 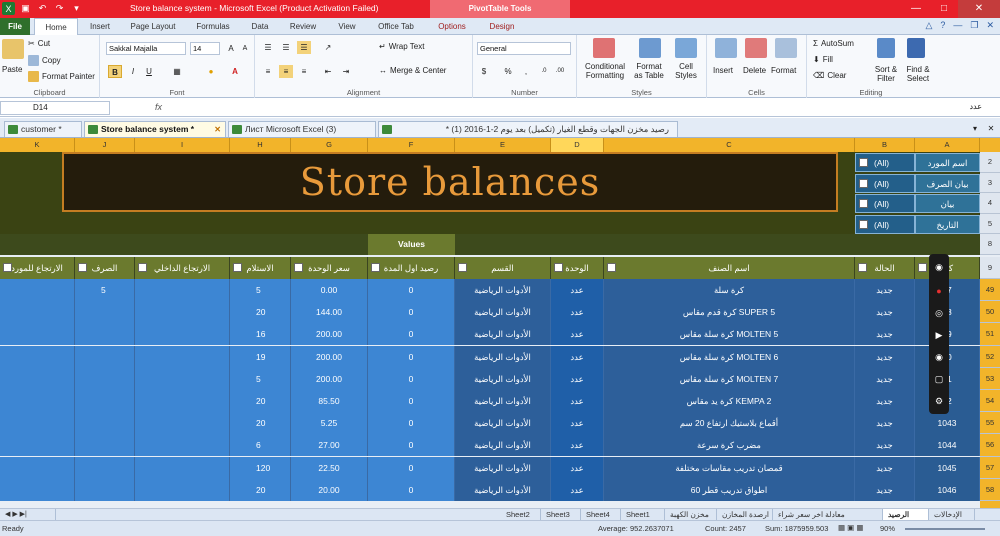 What do you see at coordinates (729, 268) in the screenshot?
I see `field-header-c: اسم الصنف` at bounding box center [729, 268].